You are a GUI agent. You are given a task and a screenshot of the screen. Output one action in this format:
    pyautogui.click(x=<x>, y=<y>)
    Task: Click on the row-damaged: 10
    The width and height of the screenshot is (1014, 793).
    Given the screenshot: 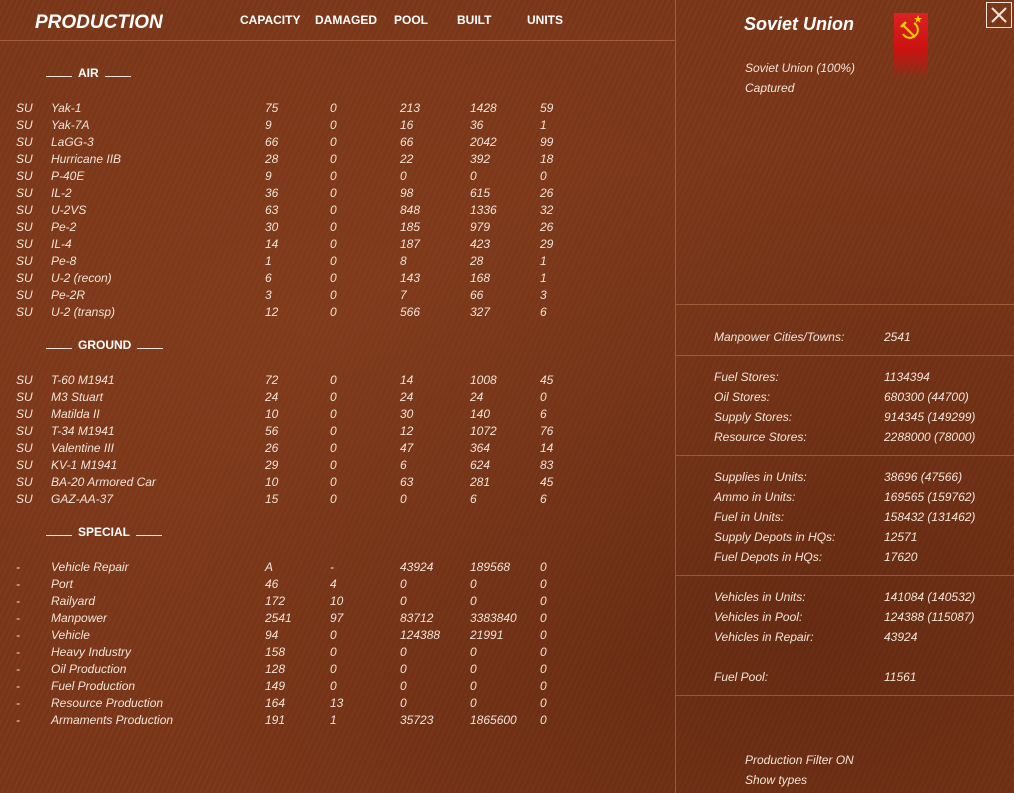 What is the action you would take?
    pyautogui.click(x=337, y=601)
    